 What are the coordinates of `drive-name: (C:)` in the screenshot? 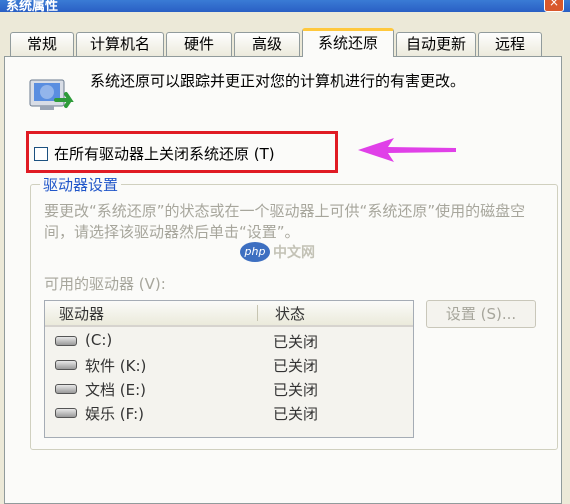 It's located at (99, 340).